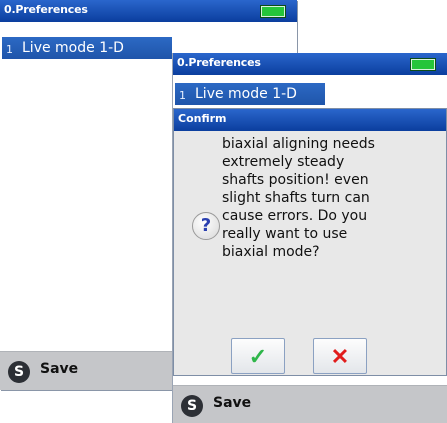 Image resolution: width=447 pixels, height=423 pixels. I want to click on dialog-title-bar: Confirm, so click(310, 120).